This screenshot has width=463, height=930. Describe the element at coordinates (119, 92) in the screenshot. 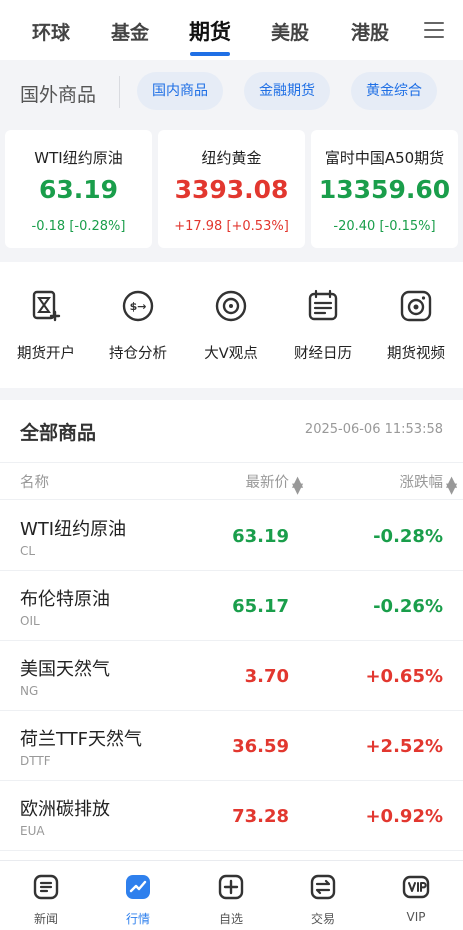

I see `divider` at that location.